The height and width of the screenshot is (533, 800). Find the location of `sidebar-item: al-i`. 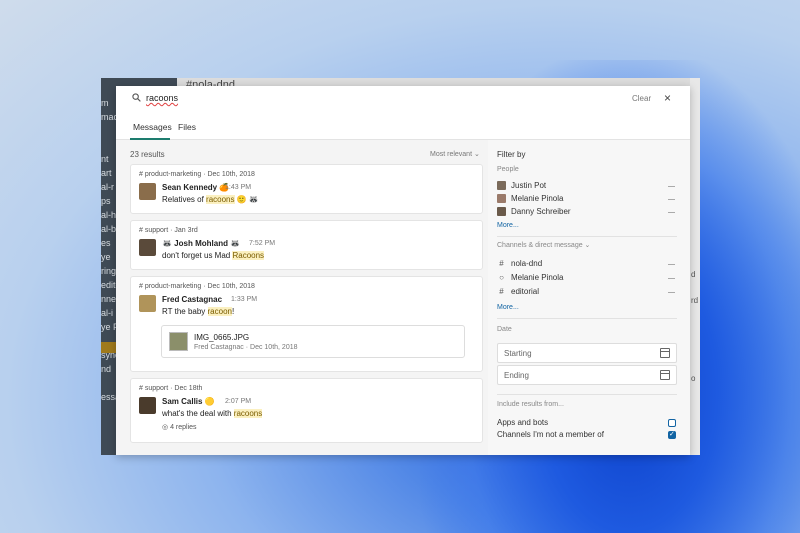

sidebar-item: al-i is located at coordinates (109, 313).